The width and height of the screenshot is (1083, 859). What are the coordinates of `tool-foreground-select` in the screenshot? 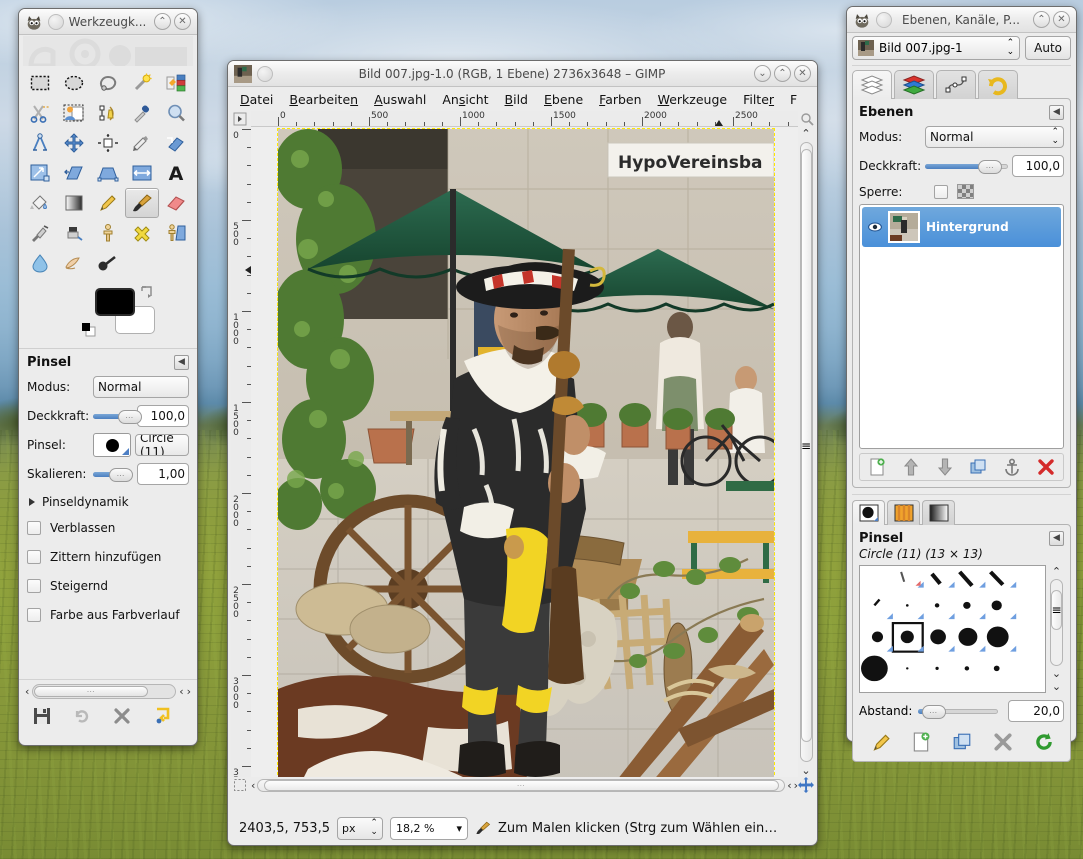 It's located at (74, 113).